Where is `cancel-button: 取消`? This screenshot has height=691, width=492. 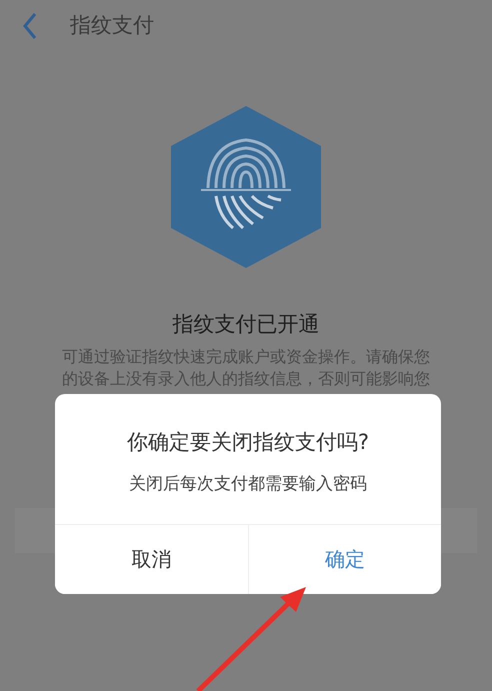 cancel-button: 取消 is located at coordinates (151, 559).